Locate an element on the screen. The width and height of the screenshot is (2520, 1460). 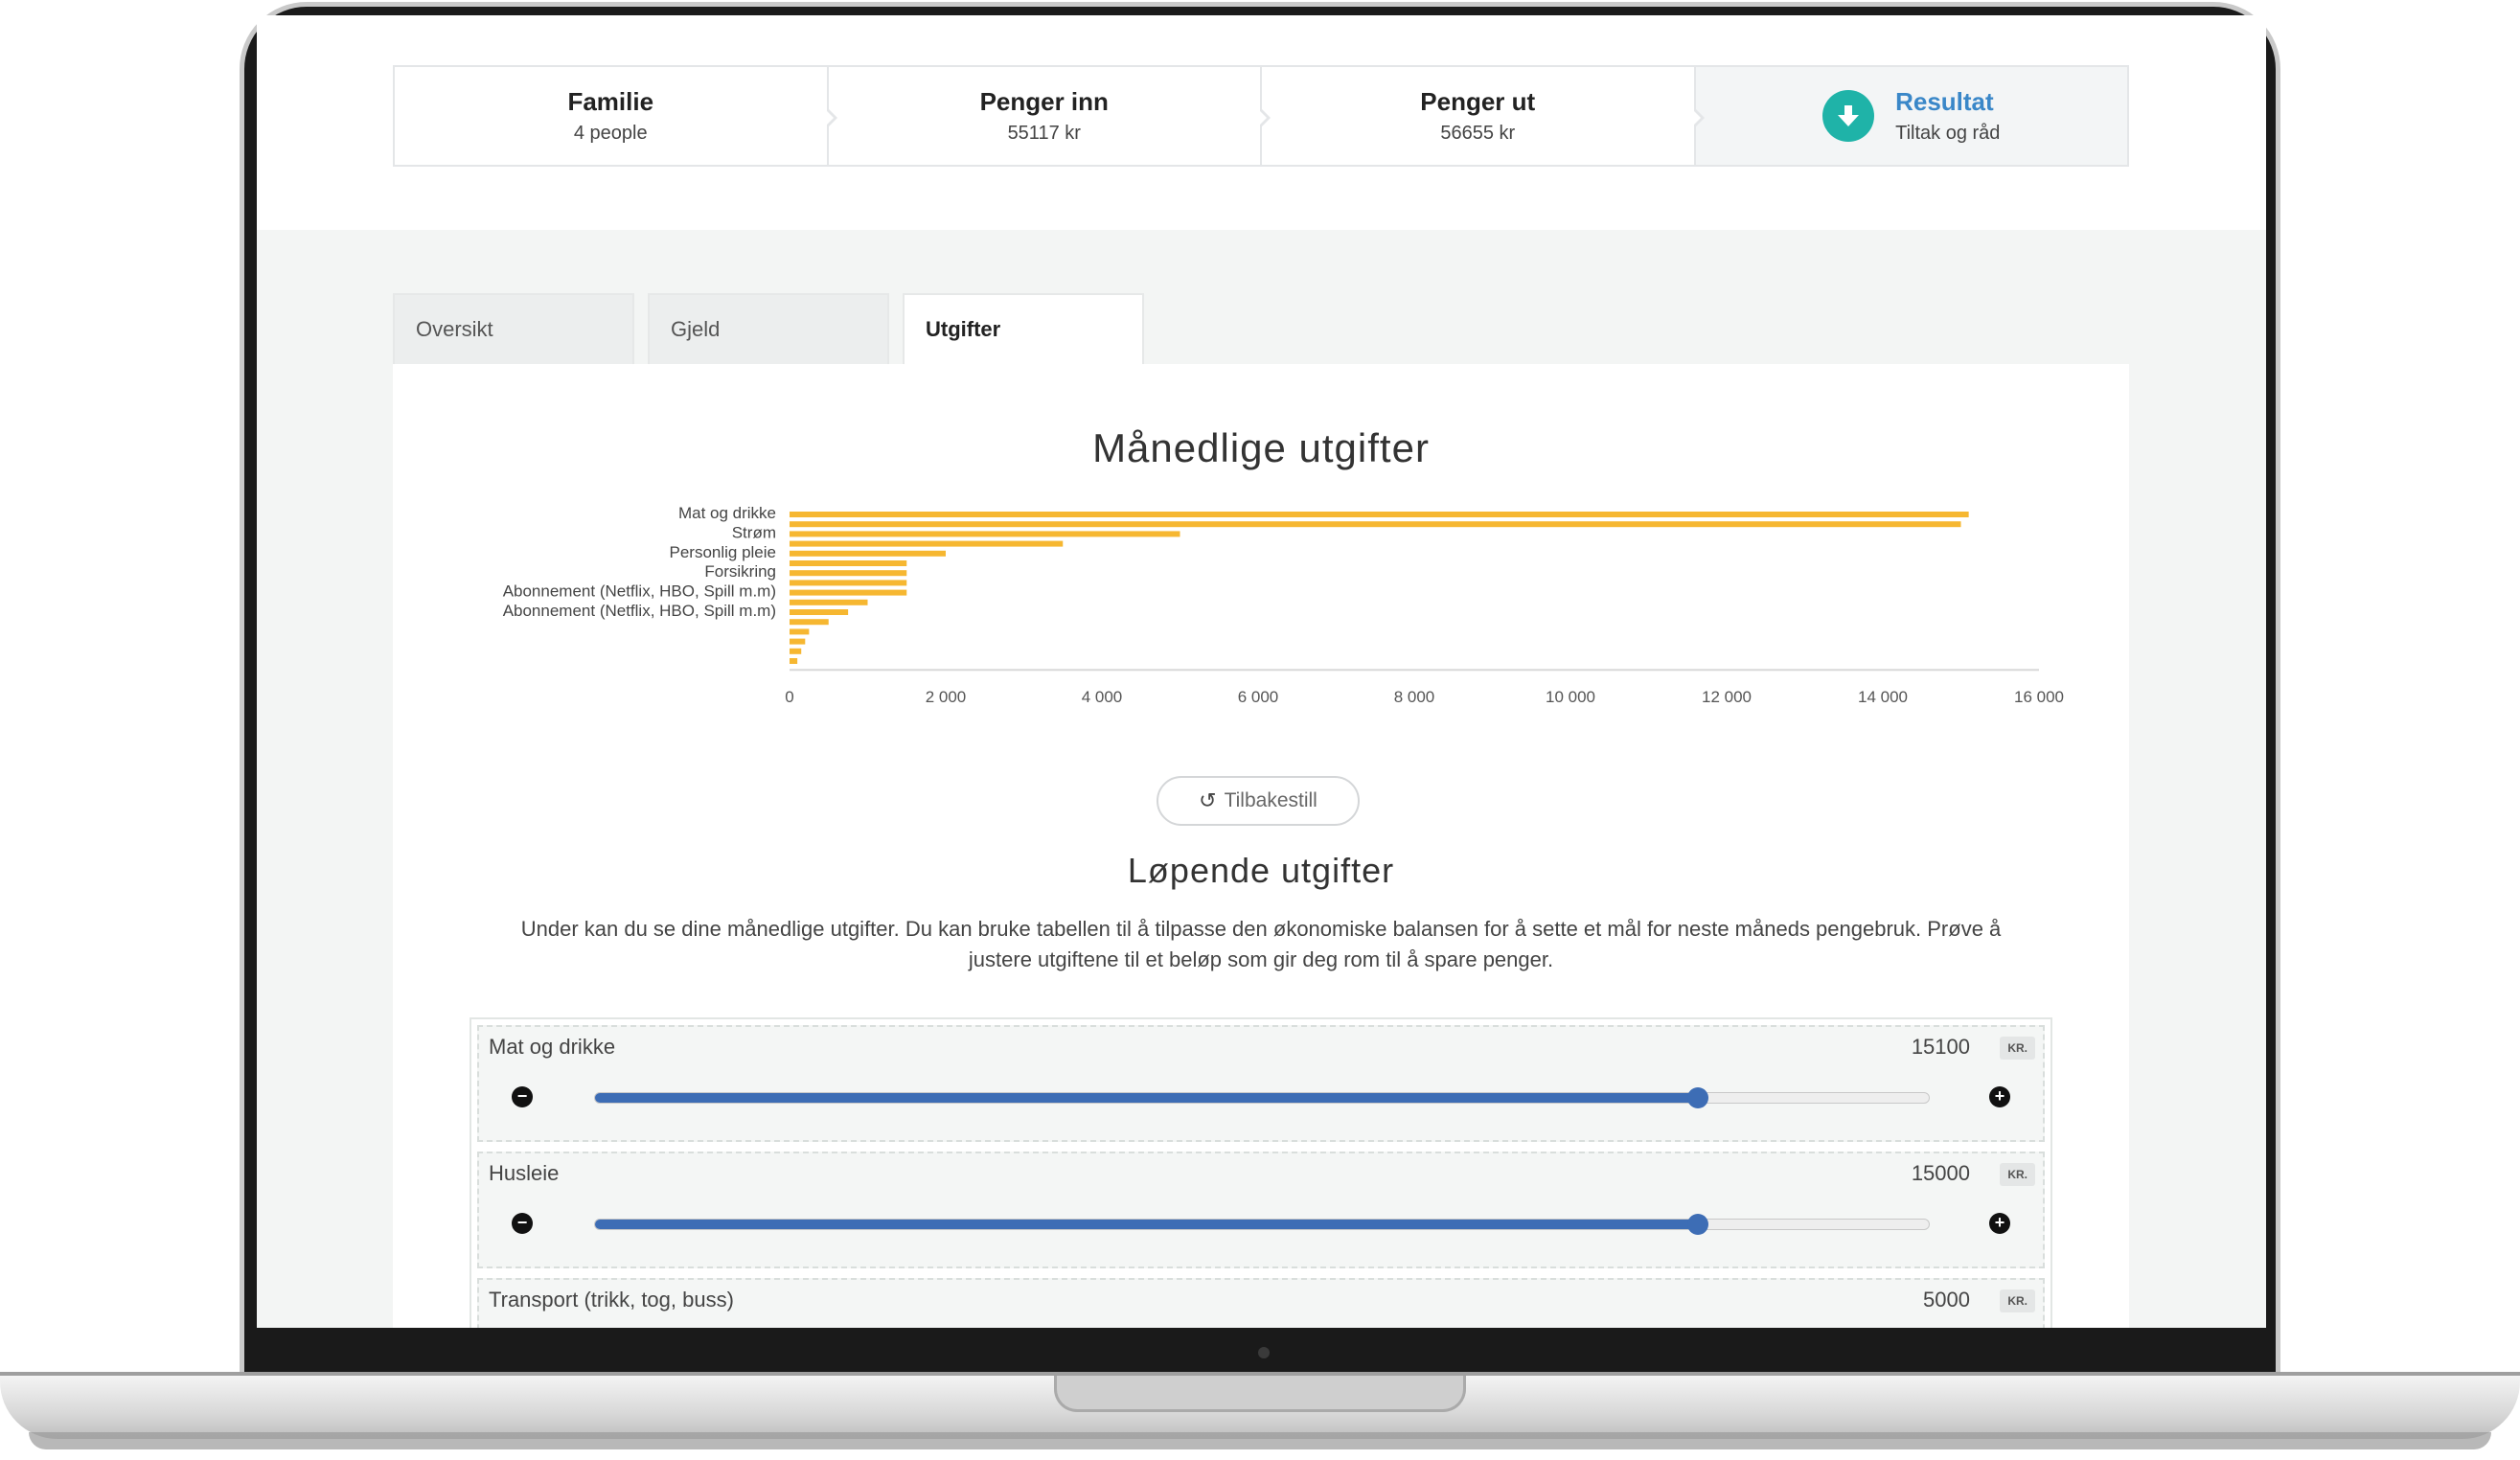
step-title: Resultat is located at coordinates (1944, 101).